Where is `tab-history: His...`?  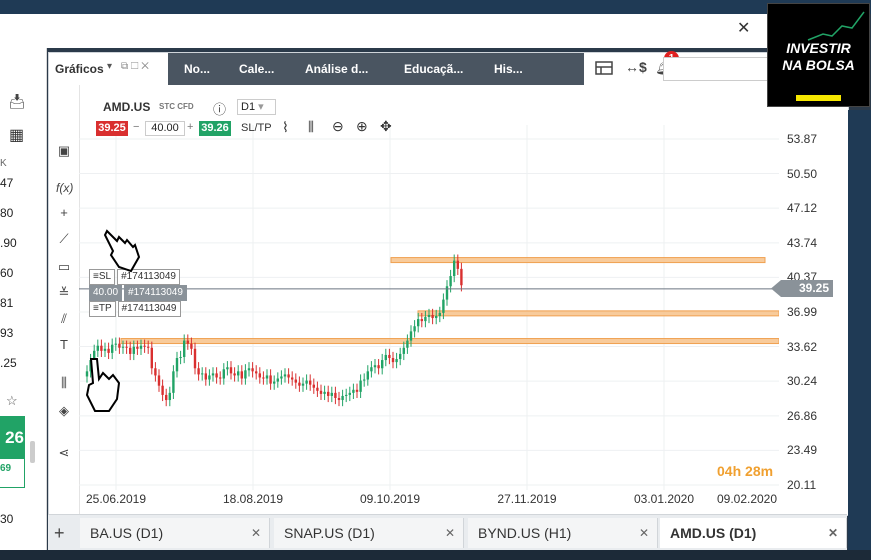 tab-history: His... is located at coordinates (508, 69).